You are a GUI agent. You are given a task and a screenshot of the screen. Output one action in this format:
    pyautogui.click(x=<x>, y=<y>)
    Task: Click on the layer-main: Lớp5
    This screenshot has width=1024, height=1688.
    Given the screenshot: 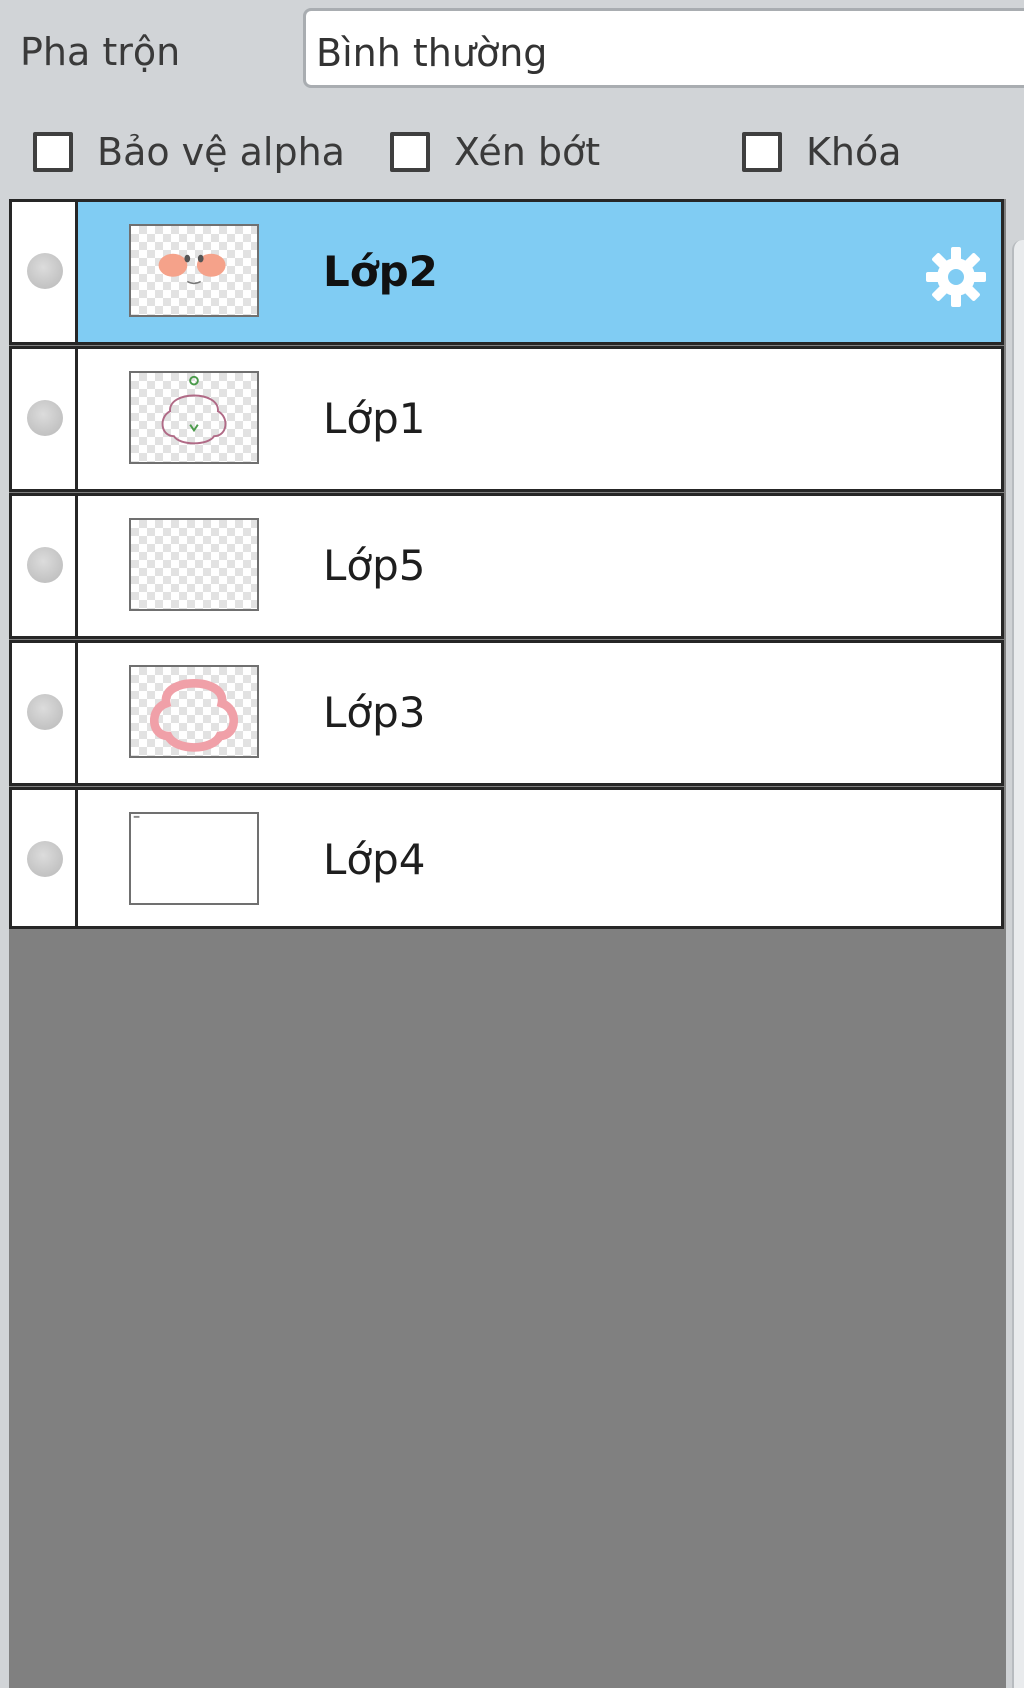 What is the action you would take?
    pyautogui.click(x=539, y=566)
    